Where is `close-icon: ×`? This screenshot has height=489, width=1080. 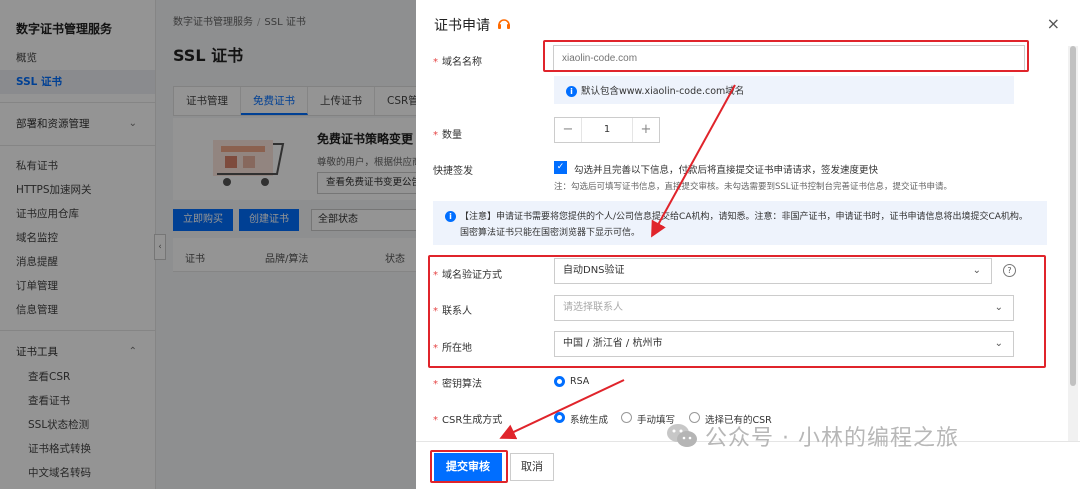
close-icon: × is located at coordinates (1053, 23).